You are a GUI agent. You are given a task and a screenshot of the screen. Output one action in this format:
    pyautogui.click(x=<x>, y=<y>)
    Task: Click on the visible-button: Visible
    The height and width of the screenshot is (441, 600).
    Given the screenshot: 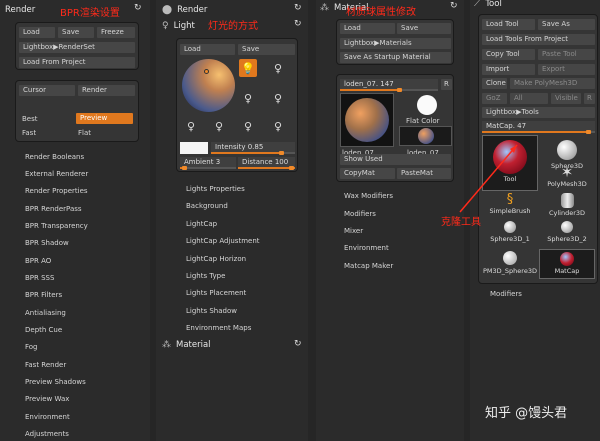 What is the action you would take?
    pyautogui.click(x=566, y=98)
    